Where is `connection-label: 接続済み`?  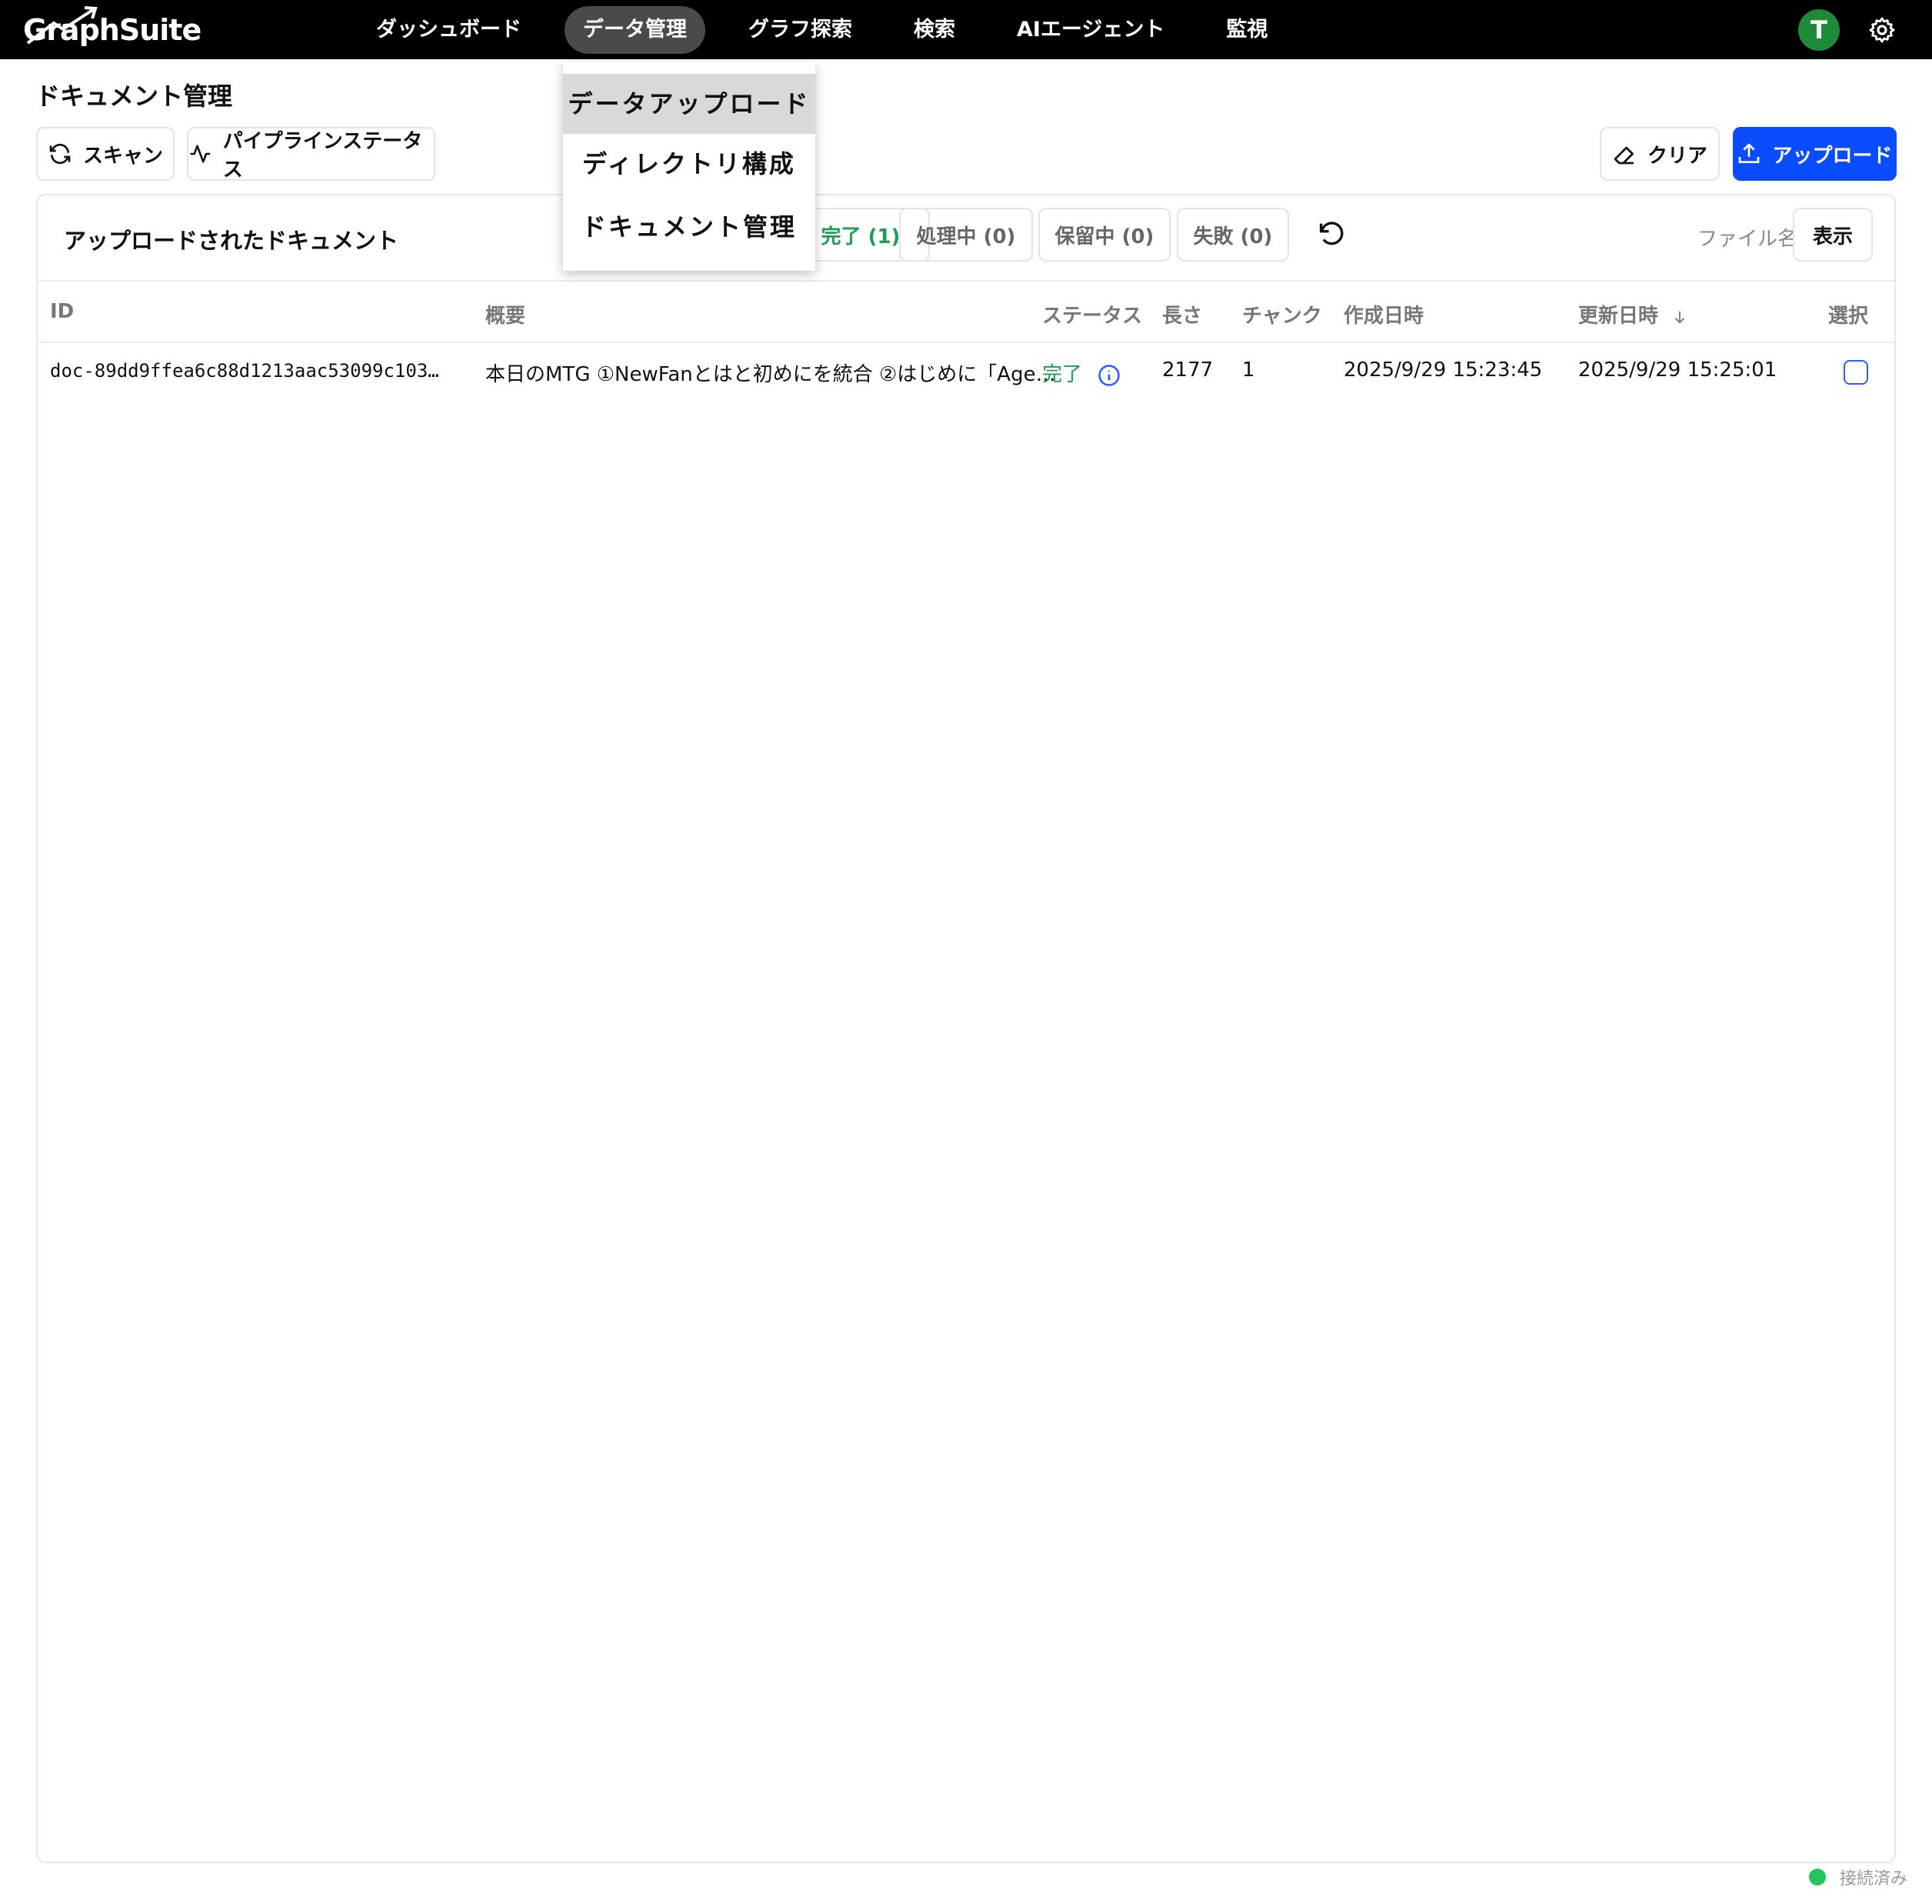
connection-label: 接続済み is located at coordinates (1874, 1879).